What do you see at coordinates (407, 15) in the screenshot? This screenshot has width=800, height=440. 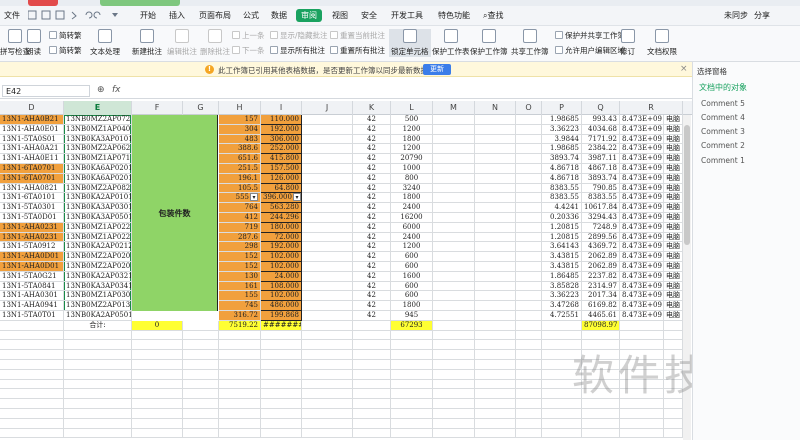 I see `menu-developer: 开发工具` at bounding box center [407, 15].